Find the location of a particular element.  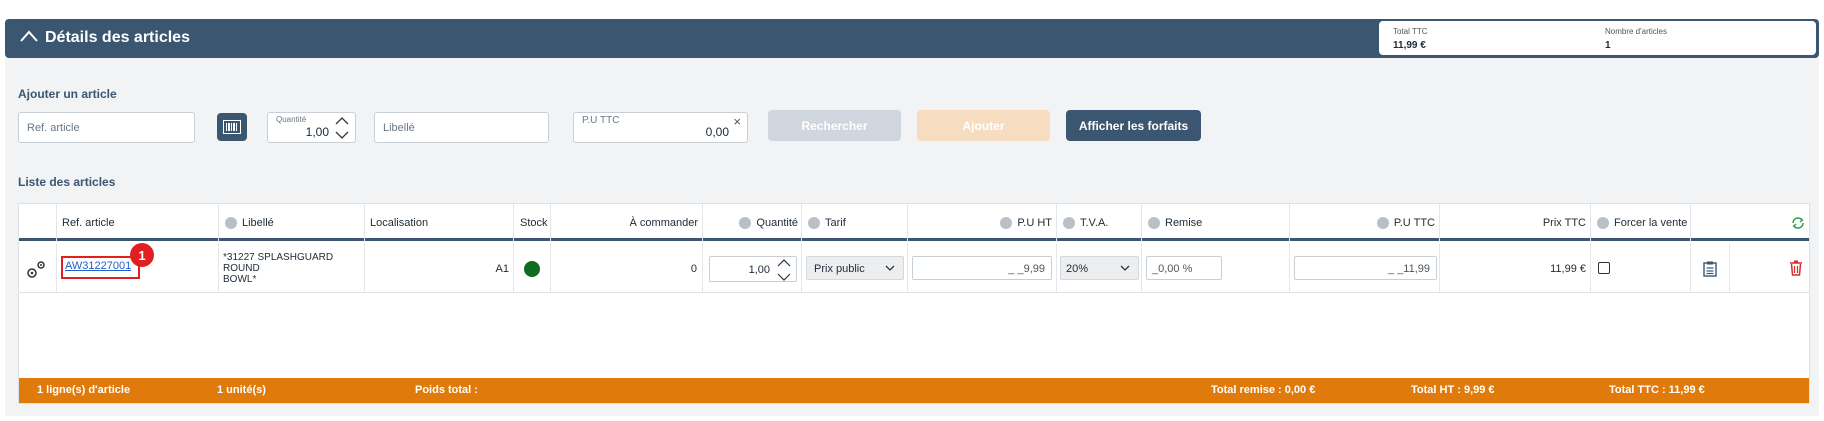

row-ref-cell: AW31227001 1 is located at coordinates (138, 268).